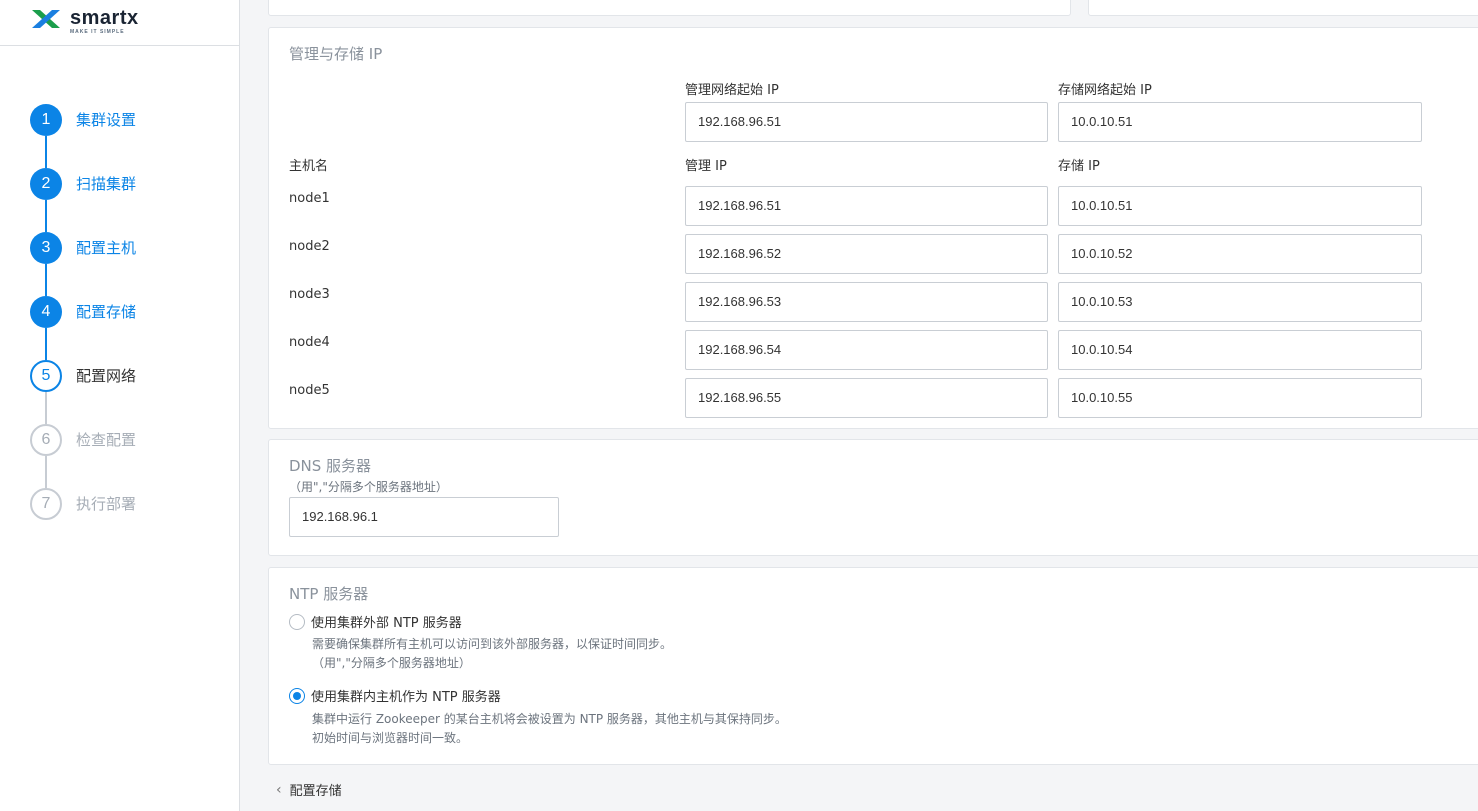  Describe the element at coordinates (329, 594) in the screenshot. I see `ntp-title: NTP 服务器` at that location.